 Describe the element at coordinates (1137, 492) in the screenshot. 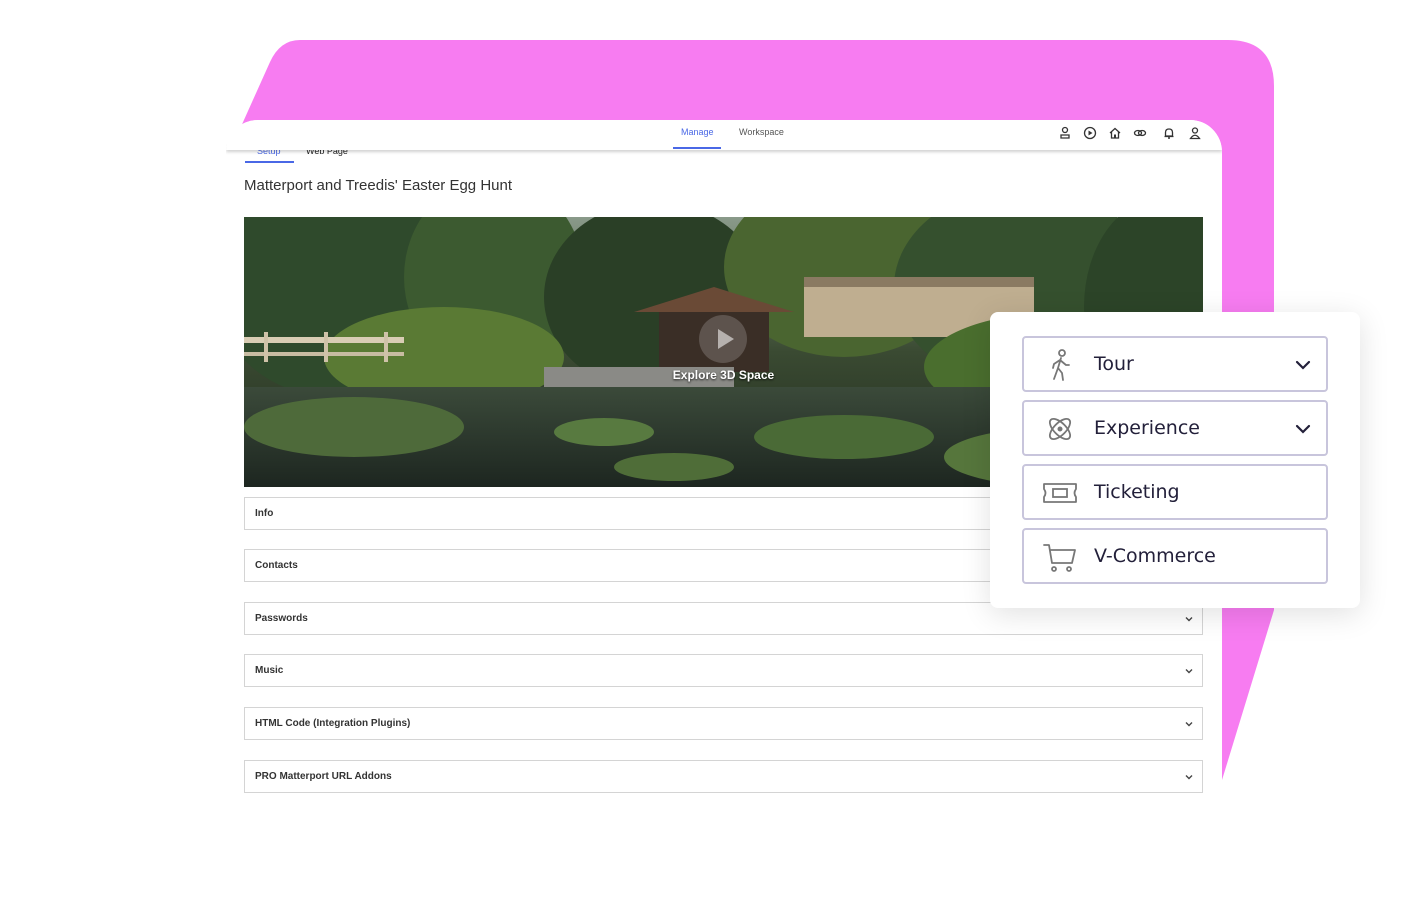

I see `menu-item-label: Ticketing` at that location.